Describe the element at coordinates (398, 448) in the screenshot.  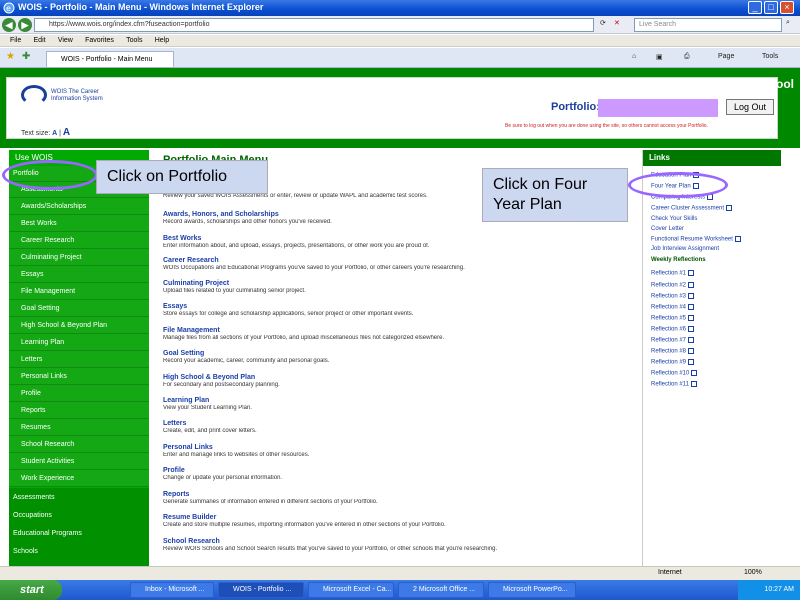
I see `entry-link: Personal Links` at that location.